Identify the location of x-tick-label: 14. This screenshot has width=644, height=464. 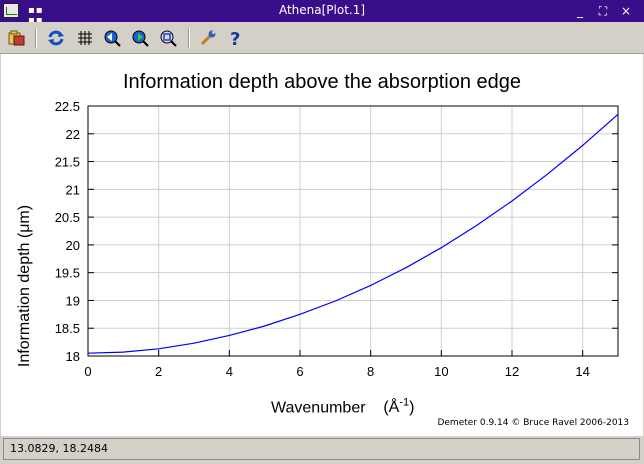
(582, 371).